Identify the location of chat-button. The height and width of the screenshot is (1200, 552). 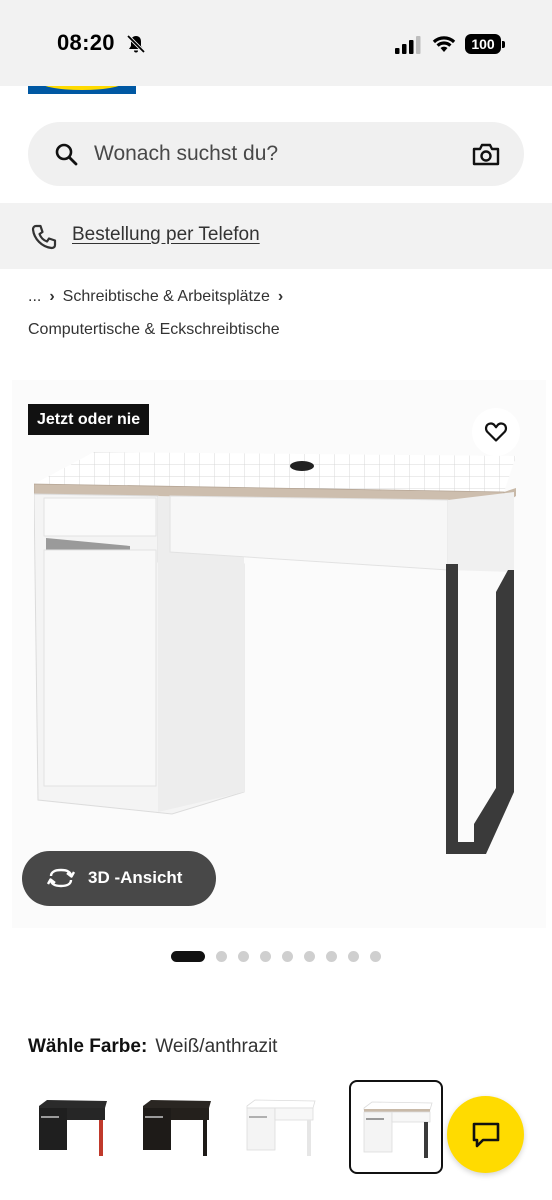
(485, 1134).